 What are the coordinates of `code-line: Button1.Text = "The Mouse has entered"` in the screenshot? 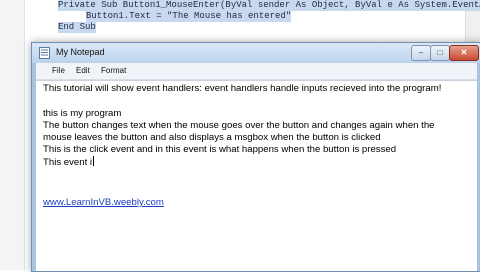 It's located at (189, 16).